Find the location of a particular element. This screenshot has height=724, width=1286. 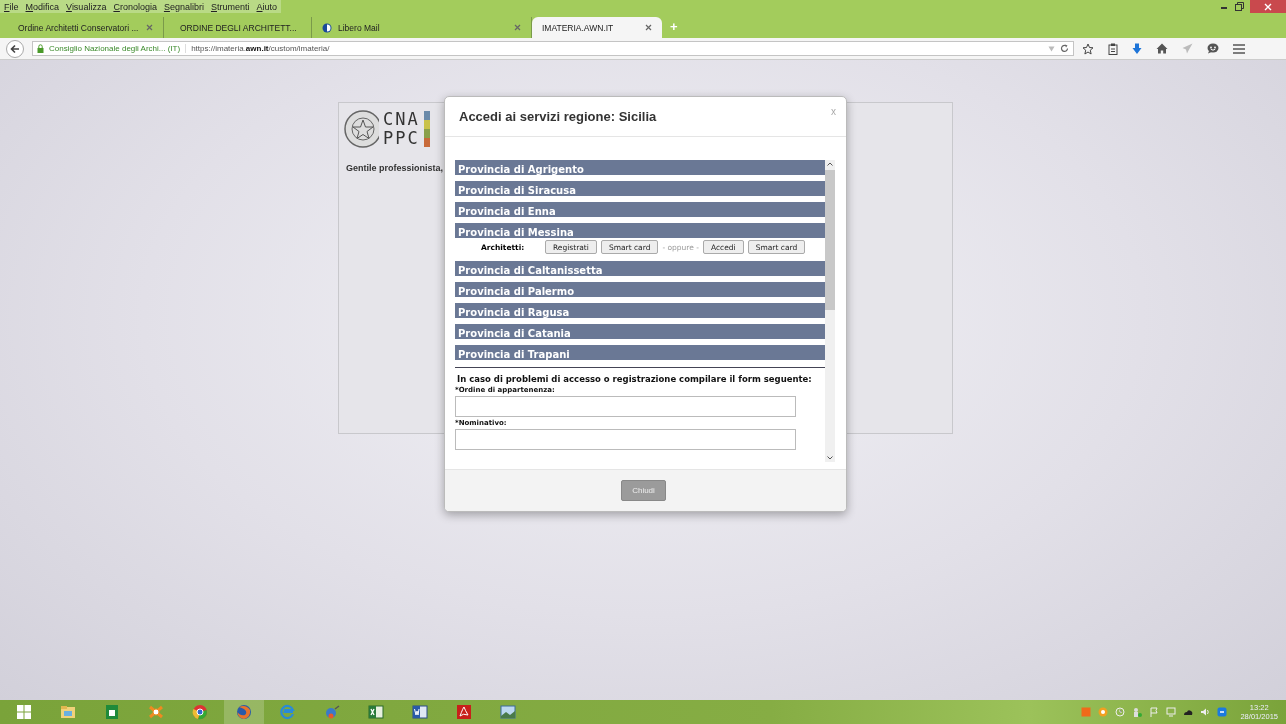

menu-item: Cronologia is located at coordinates (135, 6).